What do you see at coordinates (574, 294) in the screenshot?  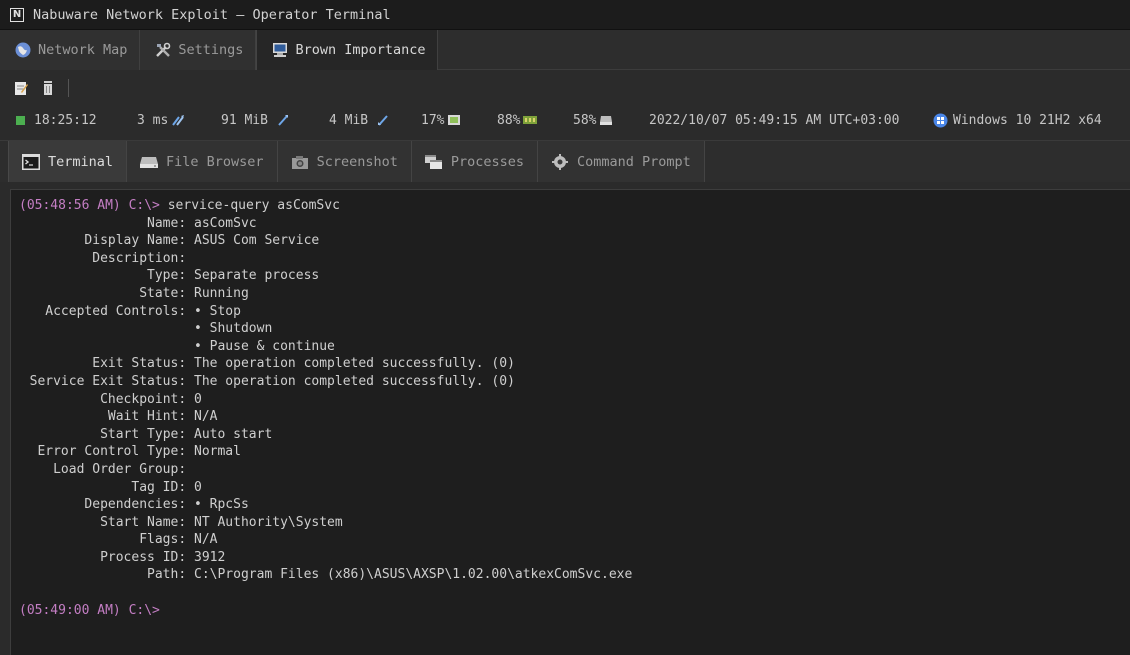 I see `service-field-row: State: Running` at bounding box center [574, 294].